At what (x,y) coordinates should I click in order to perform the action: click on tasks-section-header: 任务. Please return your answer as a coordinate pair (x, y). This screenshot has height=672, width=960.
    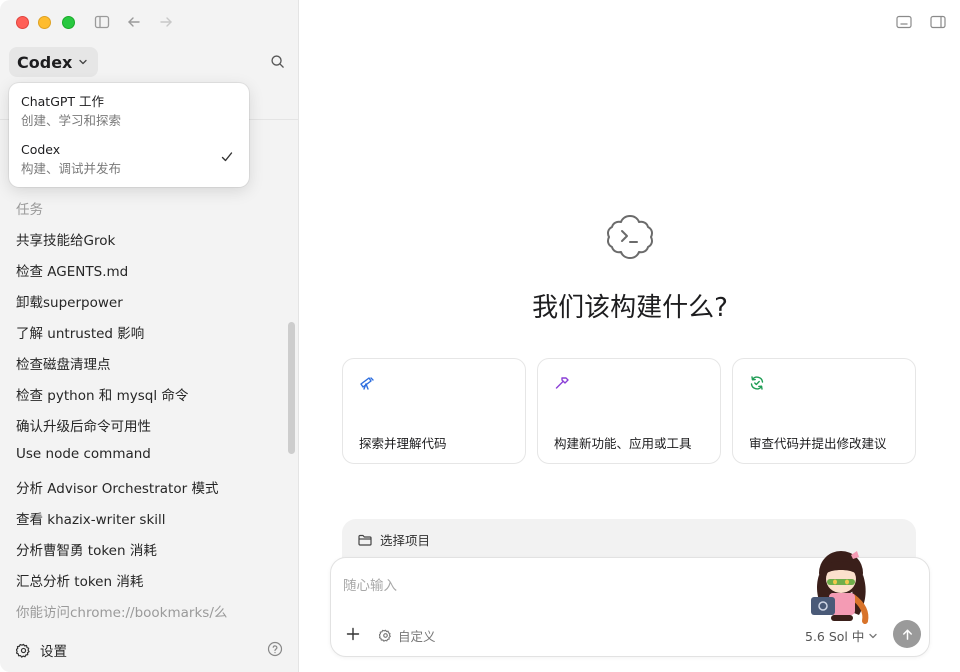
    Looking at the image, I should click on (29, 210).